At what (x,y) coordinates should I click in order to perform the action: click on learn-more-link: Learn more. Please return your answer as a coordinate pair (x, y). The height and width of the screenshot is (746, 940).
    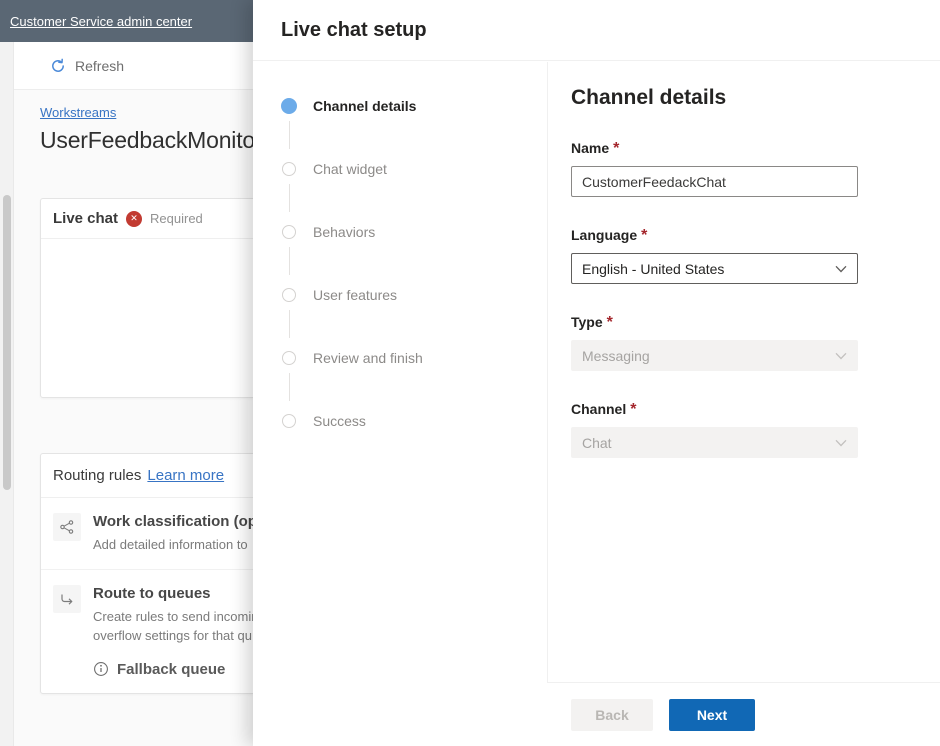
    Looking at the image, I should click on (185, 475).